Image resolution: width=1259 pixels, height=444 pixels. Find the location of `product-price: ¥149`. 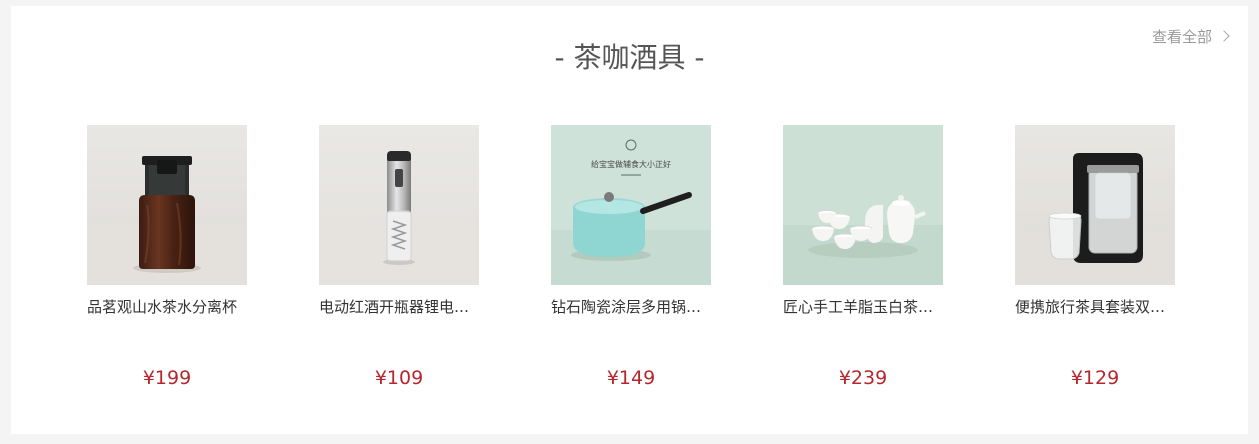

product-price: ¥149 is located at coordinates (631, 378).